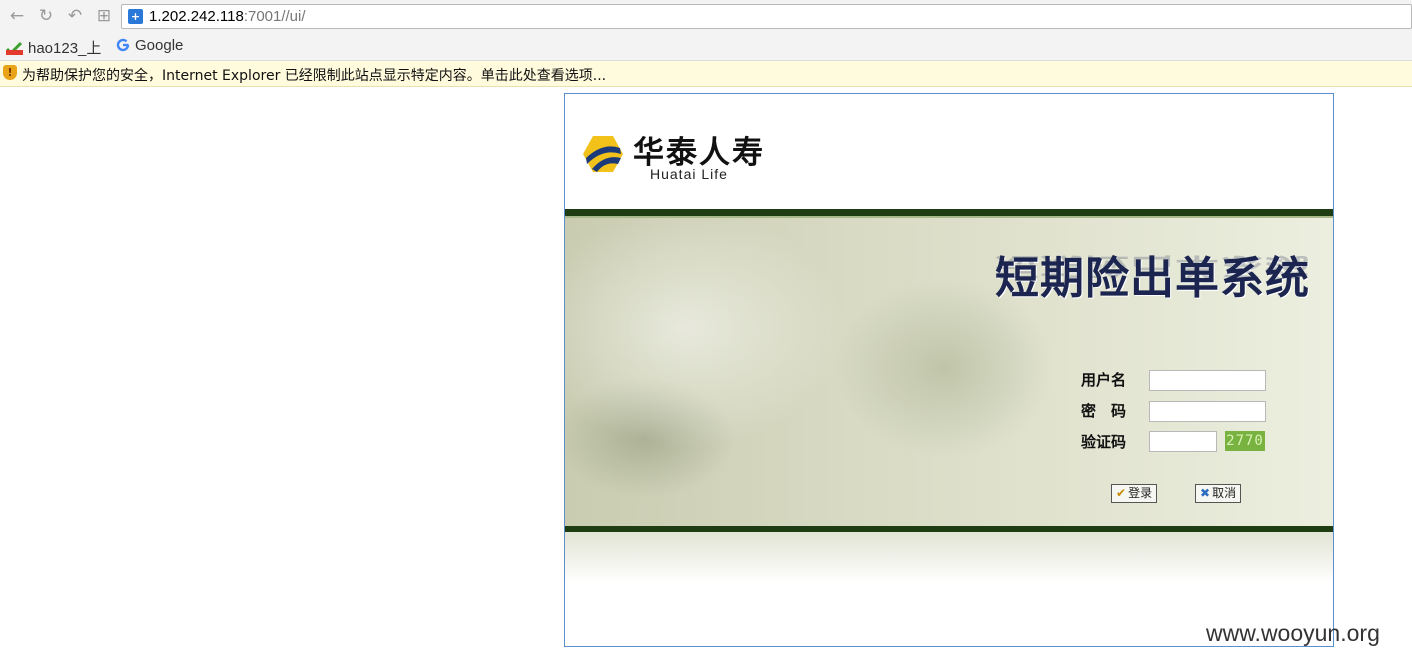 This screenshot has height=662, width=1412. I want to click on address-path: :7001//ui/, so click(274, 16).